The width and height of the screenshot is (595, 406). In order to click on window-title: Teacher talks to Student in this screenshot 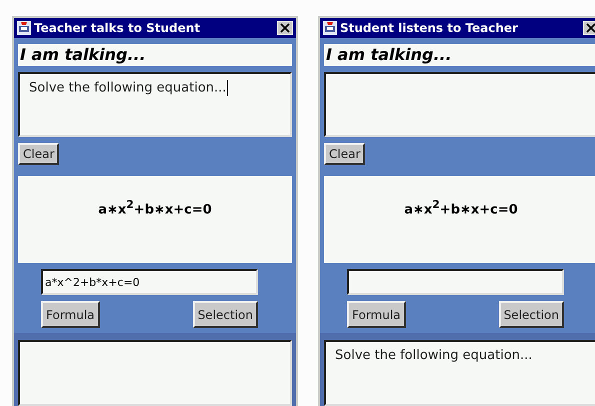, I will do `click(118, 28)`.